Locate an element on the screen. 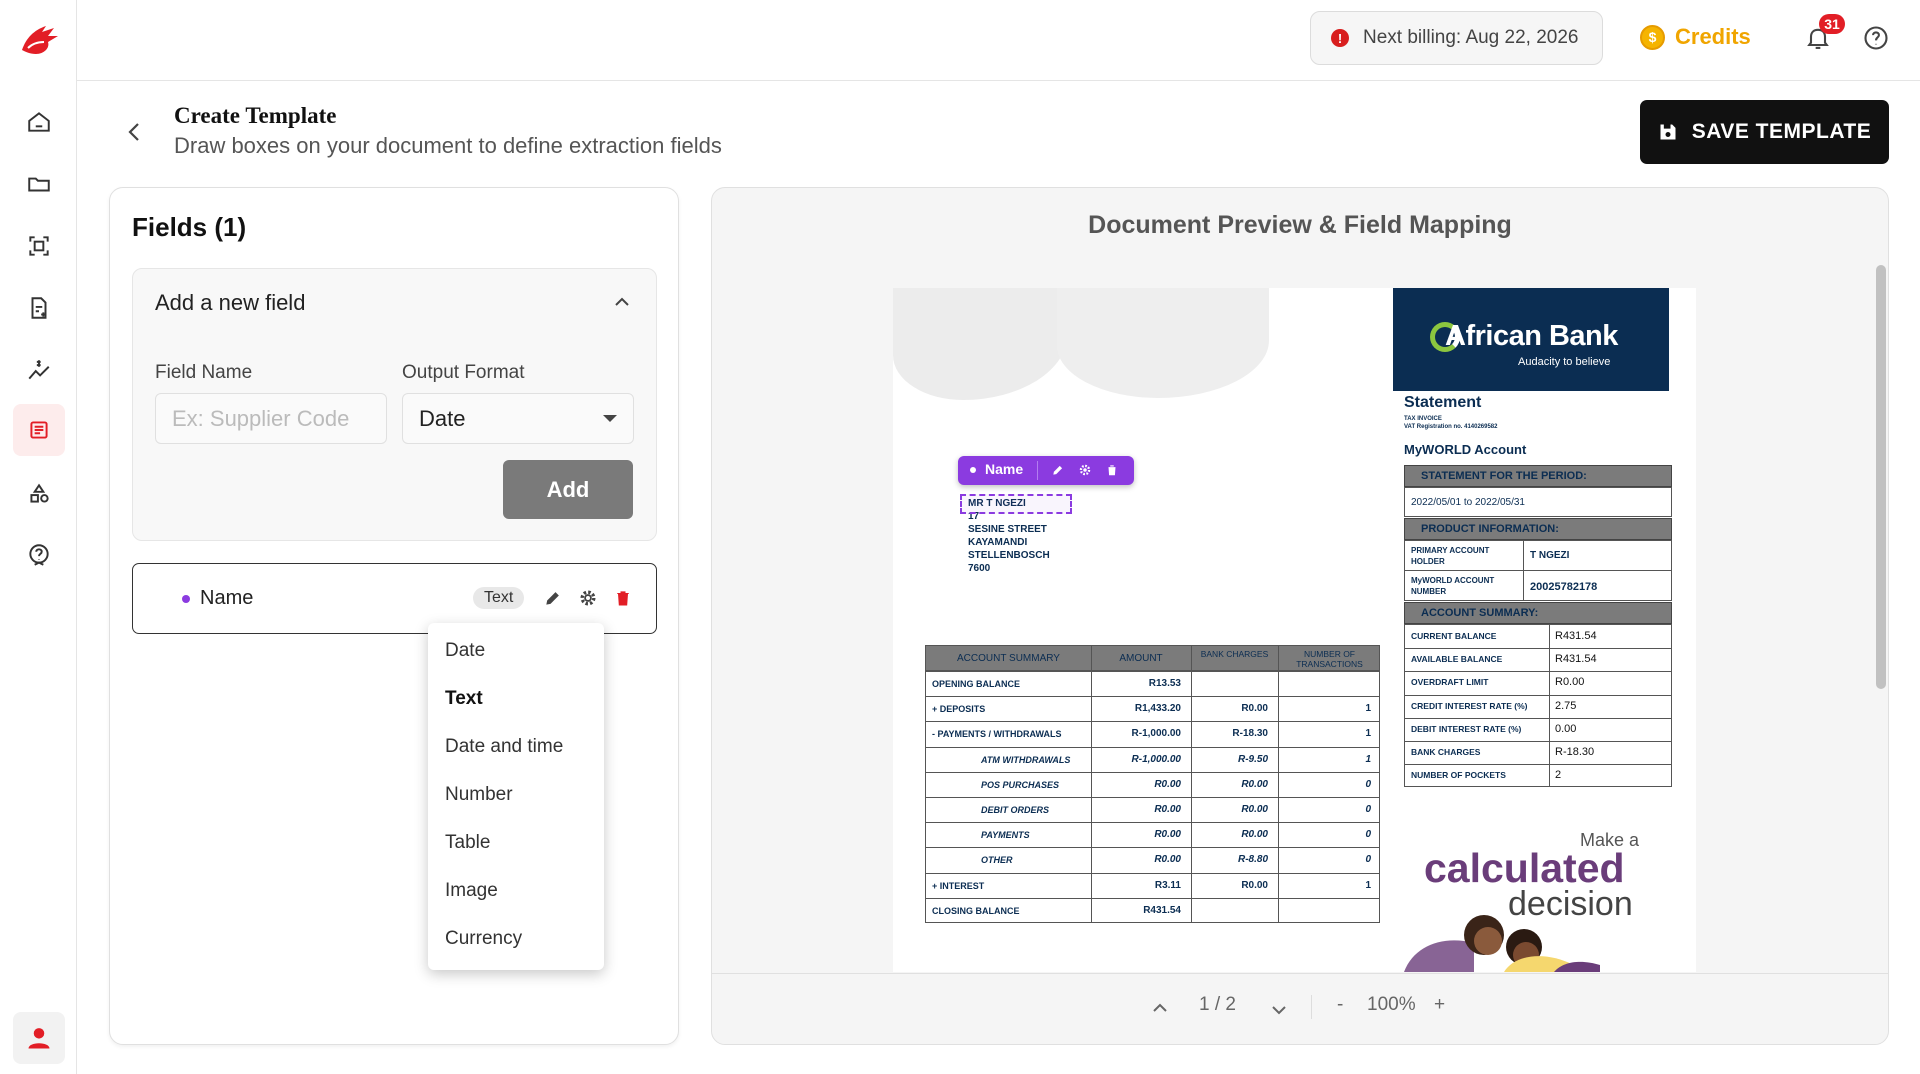 The width and height of the screenshot is (1920, 1074). dropdown-option-date: Date is located at coordinates (465, 651).